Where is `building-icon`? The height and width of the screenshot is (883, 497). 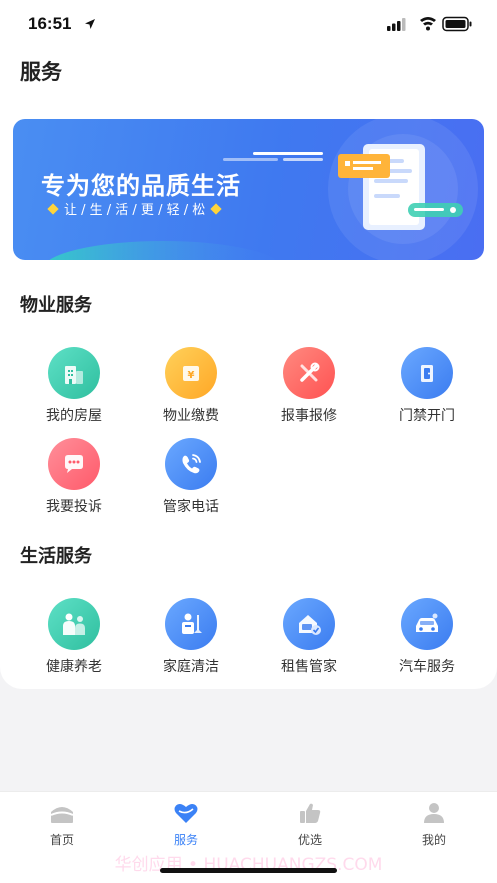
building-icon is located at coordinates (74, 373).